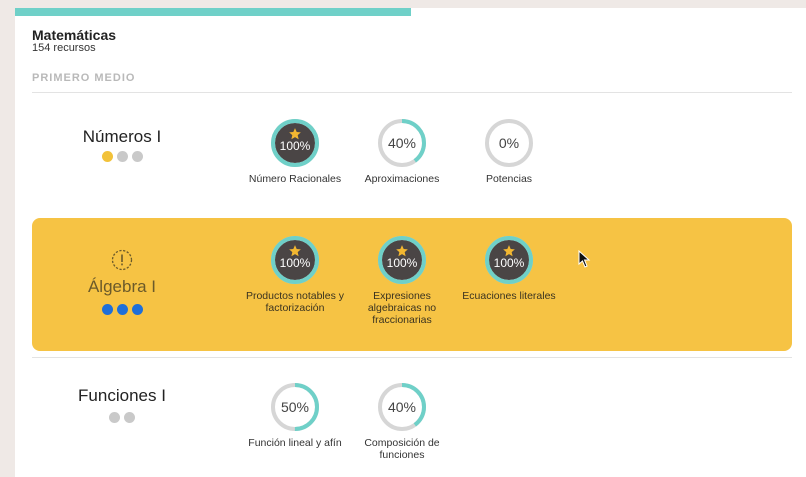  I want to click on skill-label: Composición de funciones, so click(402, 449).